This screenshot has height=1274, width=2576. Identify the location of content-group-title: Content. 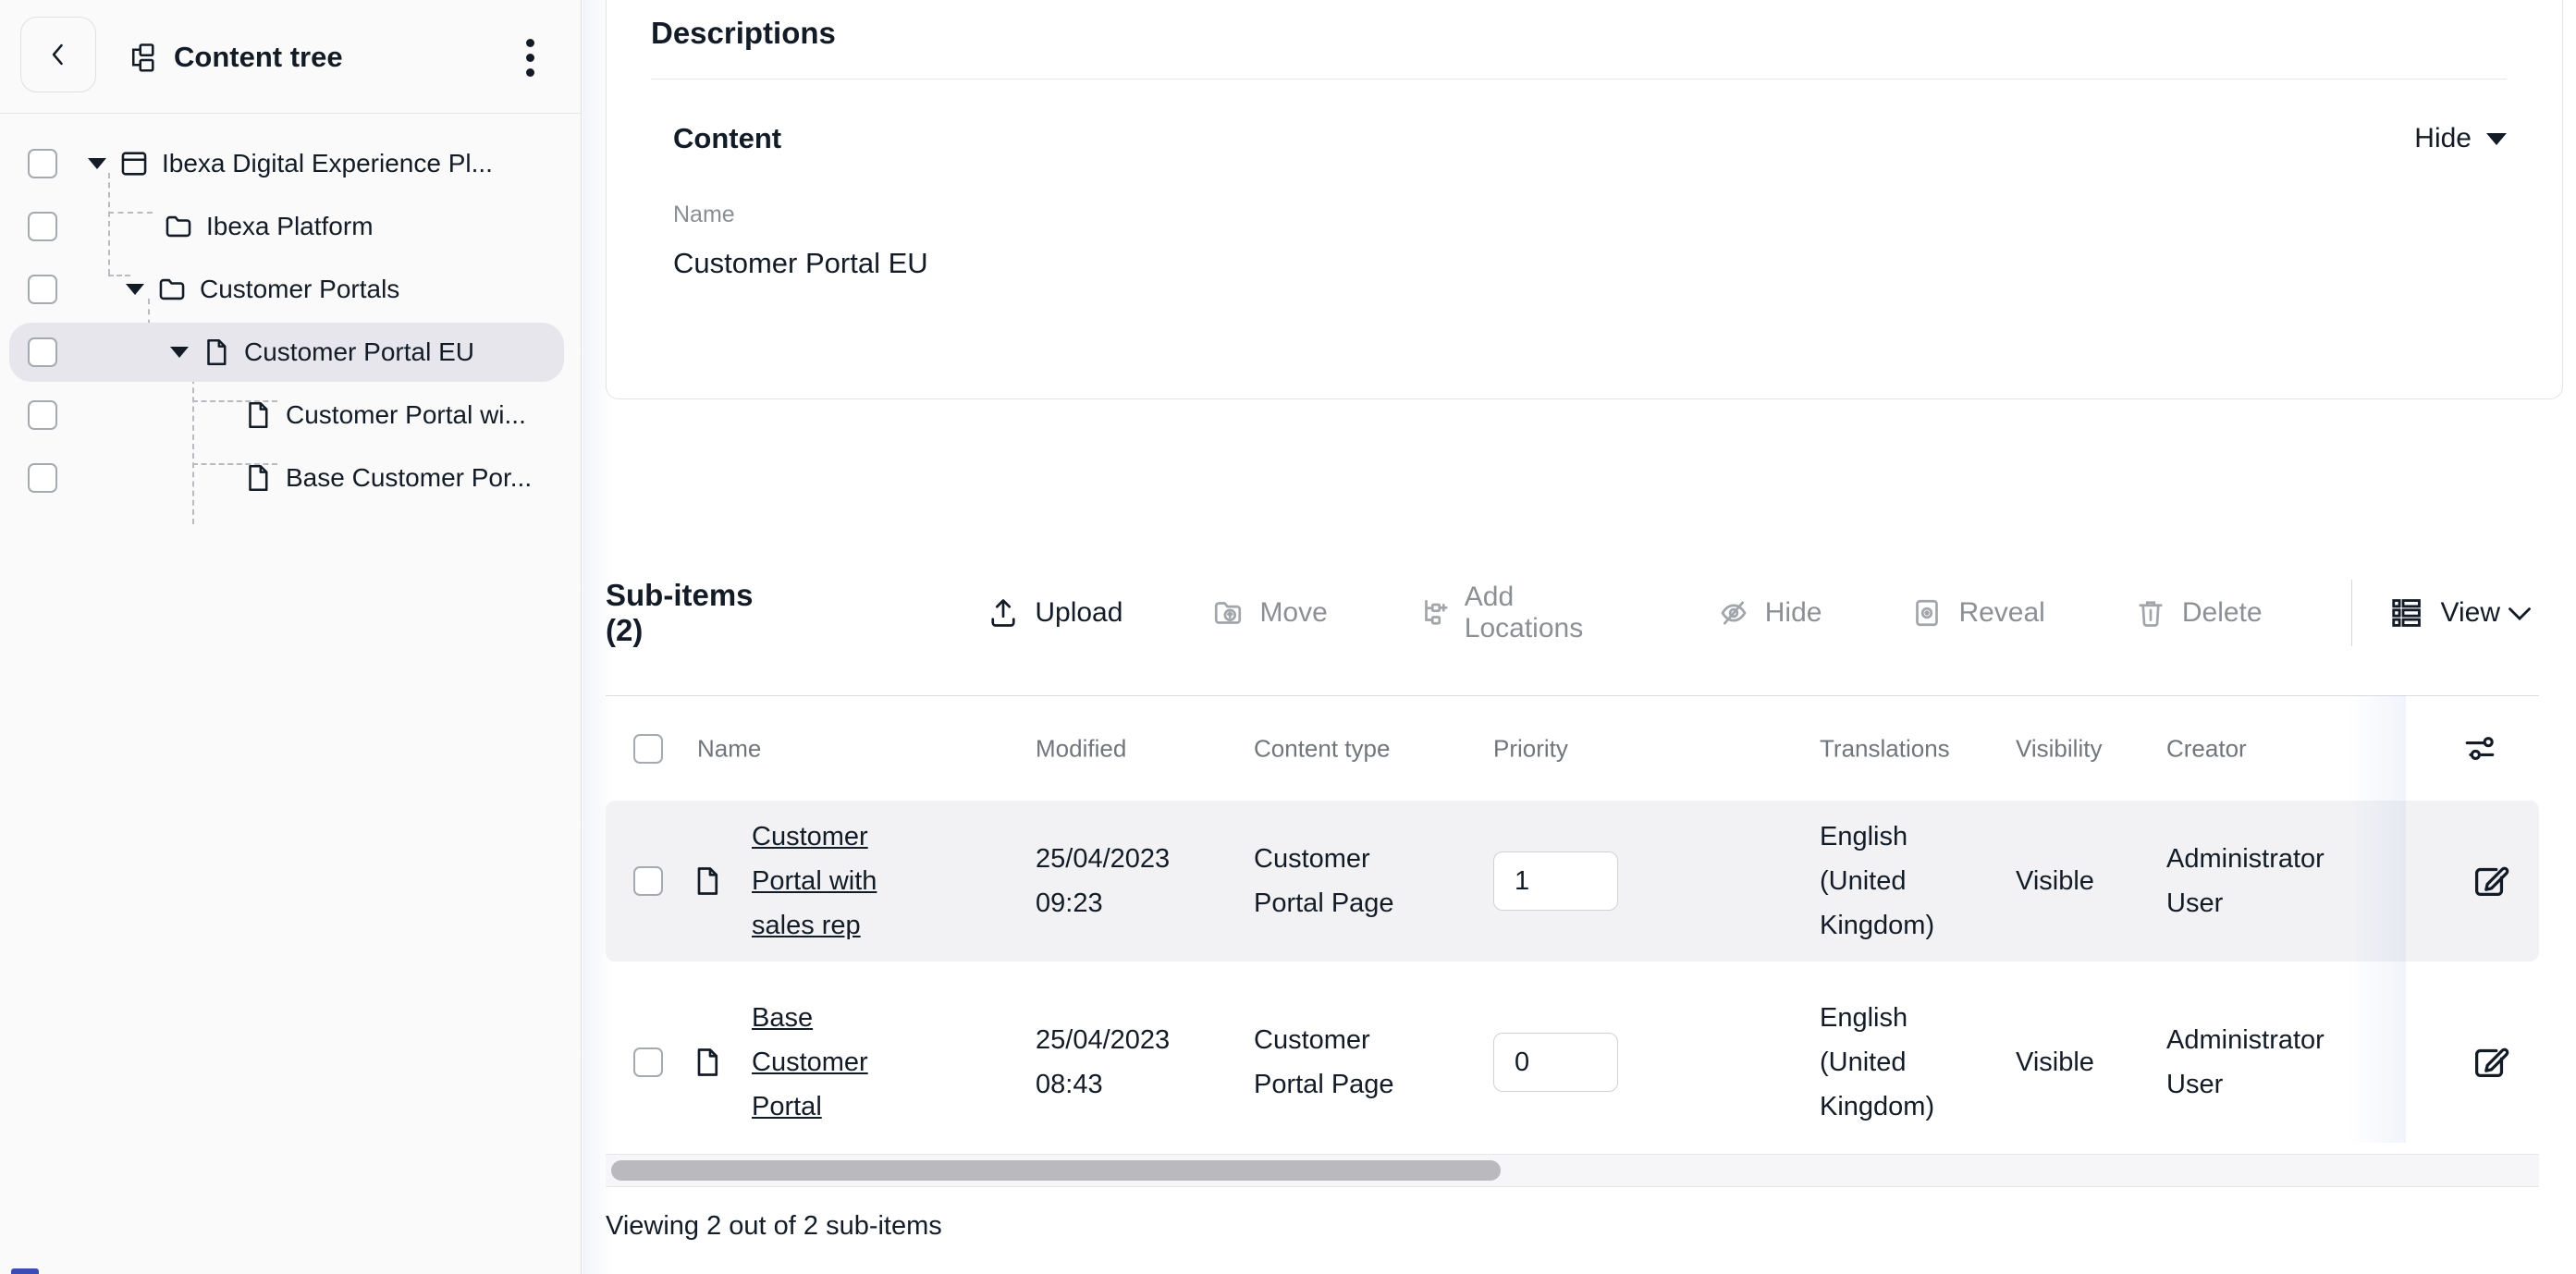
(728, 138).